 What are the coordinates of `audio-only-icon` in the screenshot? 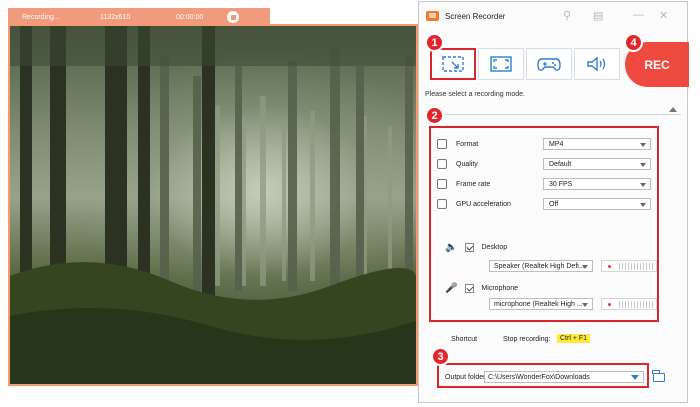 It's located at (596, 64).